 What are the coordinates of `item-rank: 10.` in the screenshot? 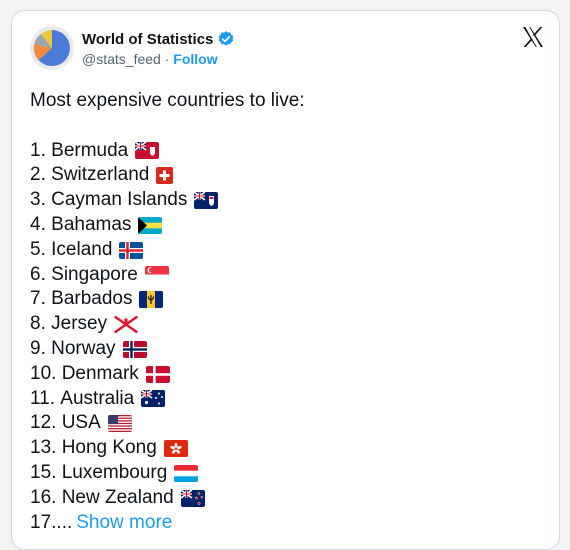 It's located at (43, 373).